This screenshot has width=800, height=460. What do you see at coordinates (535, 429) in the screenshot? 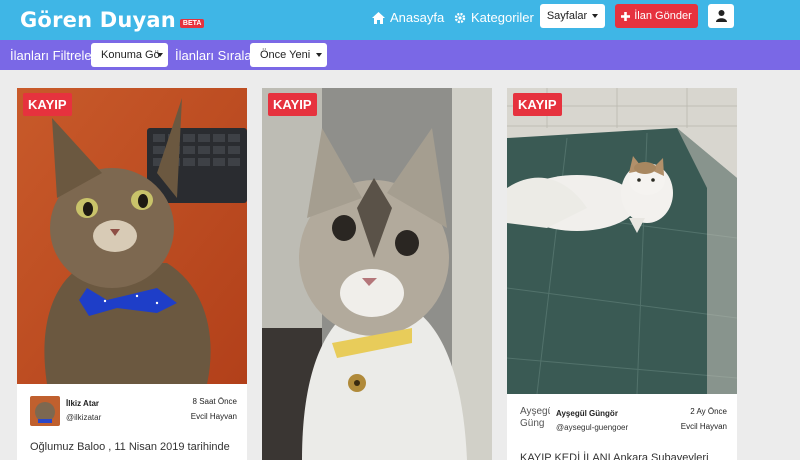
I see `avatar: Ayşegül Güng` at bounding box center [535, 429].